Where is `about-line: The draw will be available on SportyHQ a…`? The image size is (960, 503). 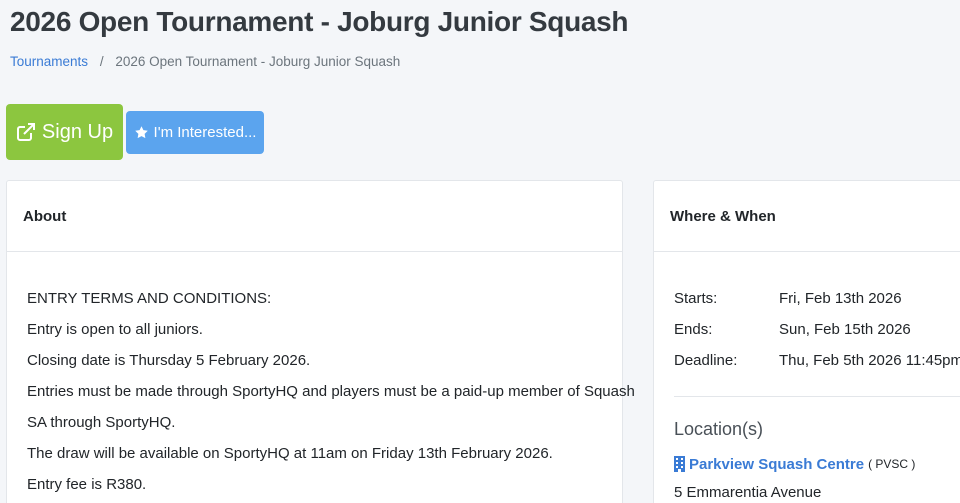 about-line: The draw will be available on SportyHQ a… is located at coordinates (290, 453).